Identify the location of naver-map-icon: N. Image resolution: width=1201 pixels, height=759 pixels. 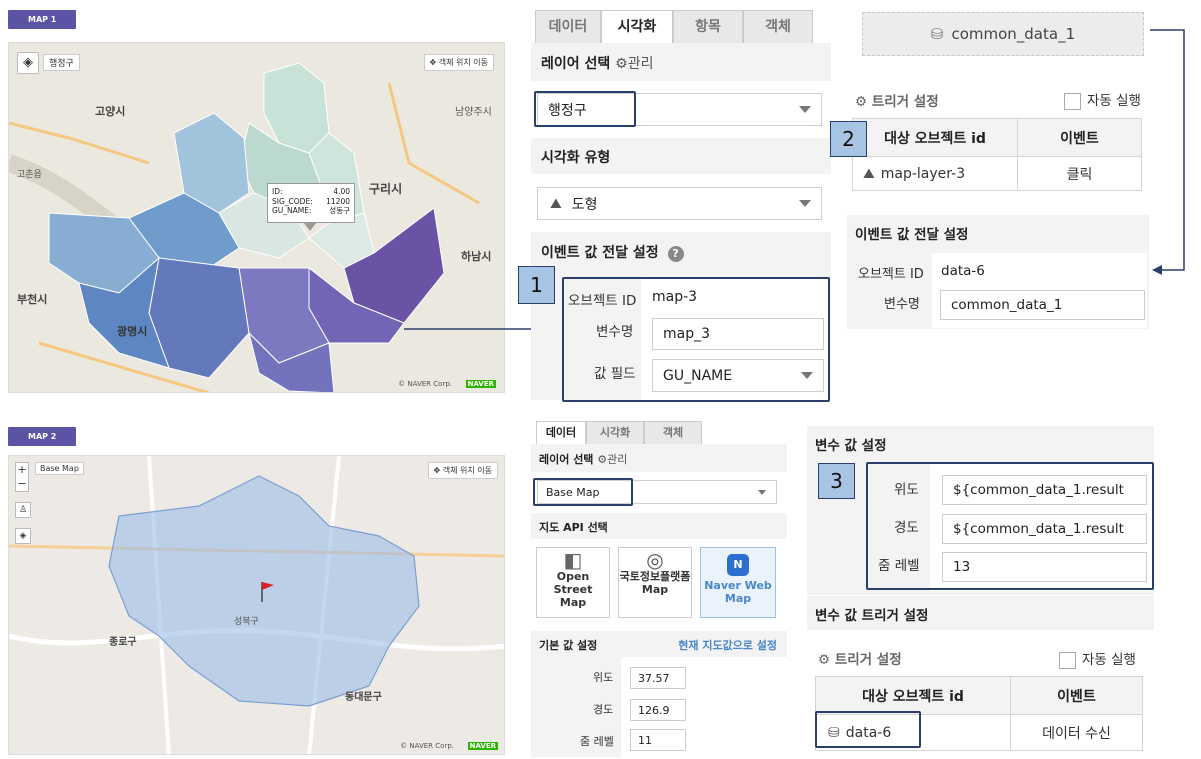
(738, 565).